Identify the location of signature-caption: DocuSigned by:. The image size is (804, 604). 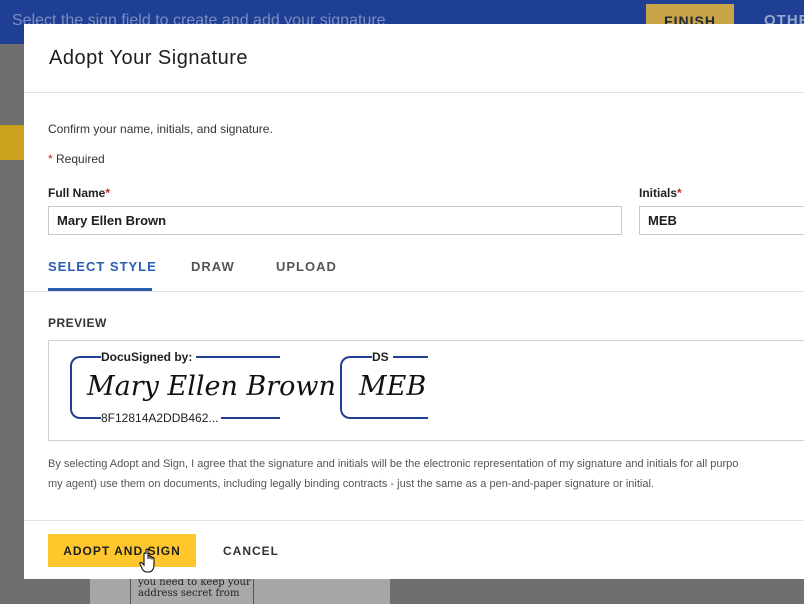
(149, 357).